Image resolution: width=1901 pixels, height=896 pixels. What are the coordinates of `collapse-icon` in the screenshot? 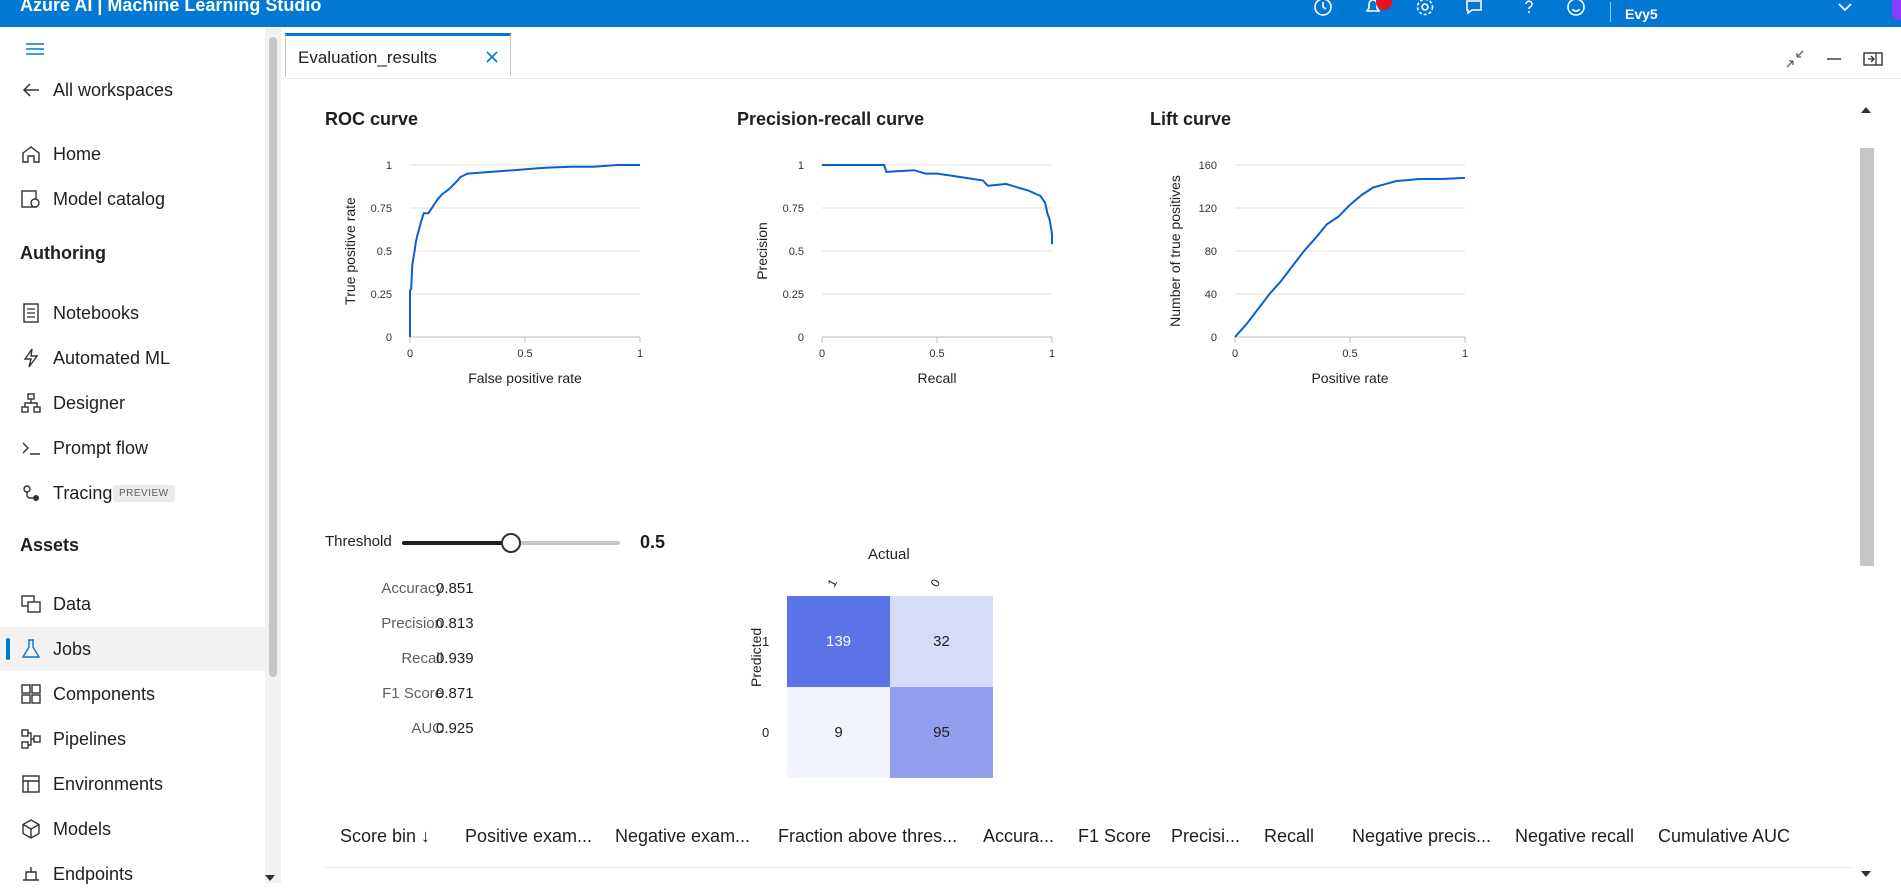 It's located at (1795, 59).